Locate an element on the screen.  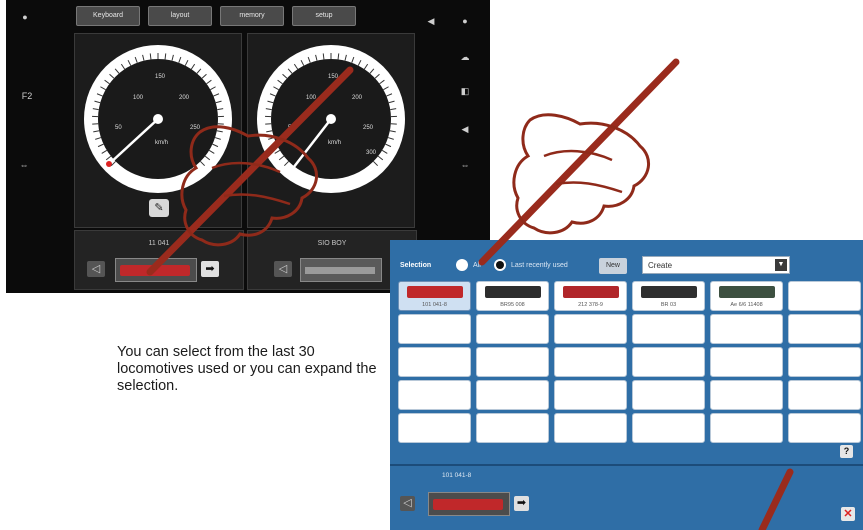
loco-cell: BR 03 is located at coordinates (668, 296).